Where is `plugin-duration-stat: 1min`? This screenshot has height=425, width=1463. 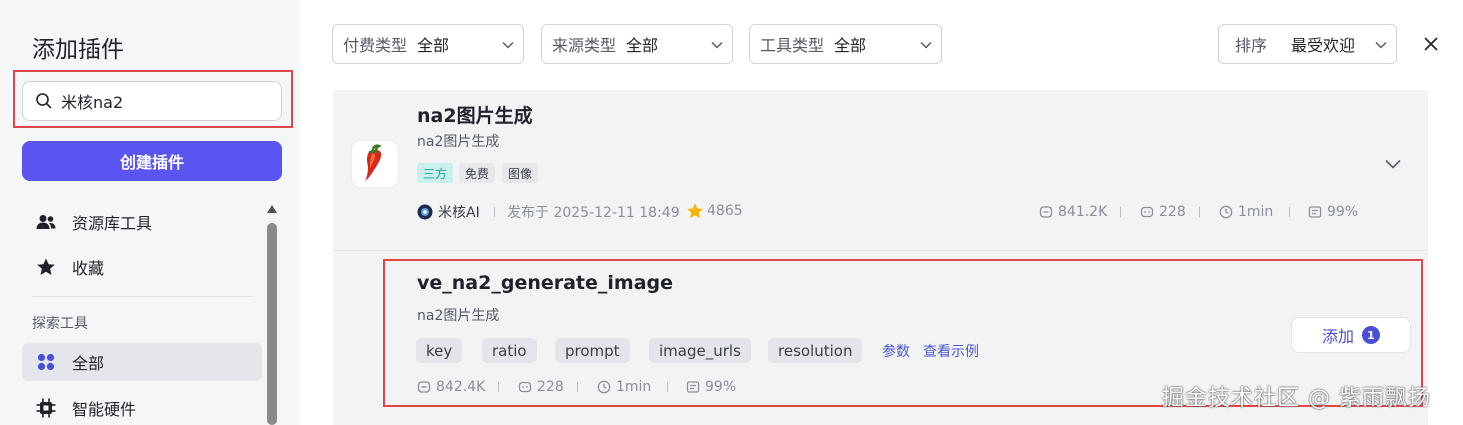 plugin-duration-stat: 1min is located at coordinates (1246, 212).